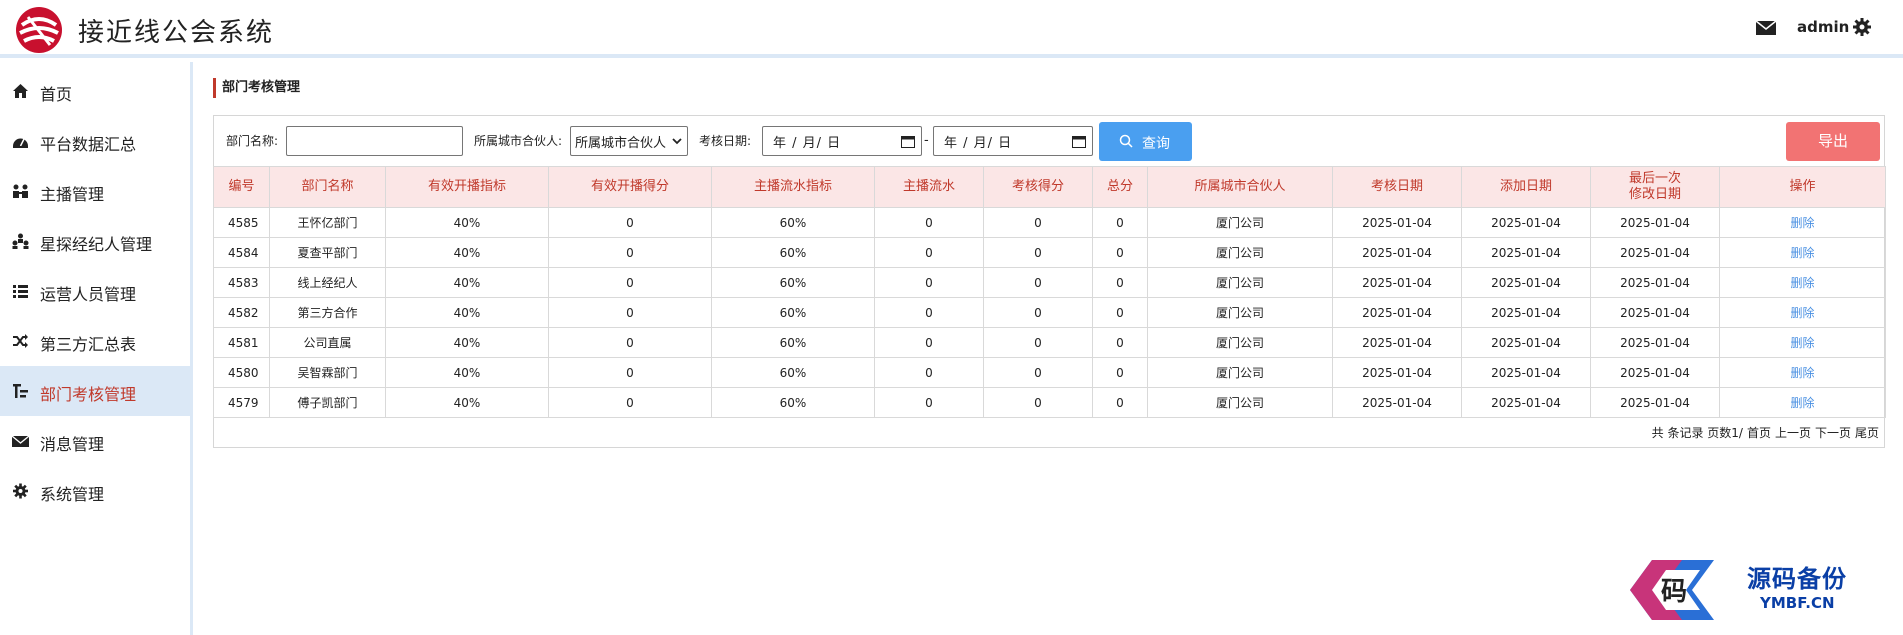 The width and height of the screenshot is (1903, 635). What do you see at coordinates (725, 141) in the screenshot?
I see `date-label: 考核日期:` at bounding box center [725, 141].